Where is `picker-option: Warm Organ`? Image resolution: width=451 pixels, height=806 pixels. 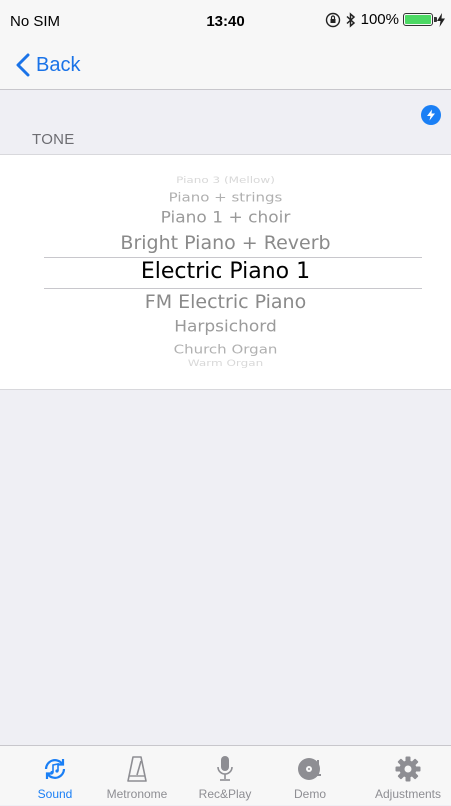 picker-option: Warm Organ is located at coordinates (225, 363).